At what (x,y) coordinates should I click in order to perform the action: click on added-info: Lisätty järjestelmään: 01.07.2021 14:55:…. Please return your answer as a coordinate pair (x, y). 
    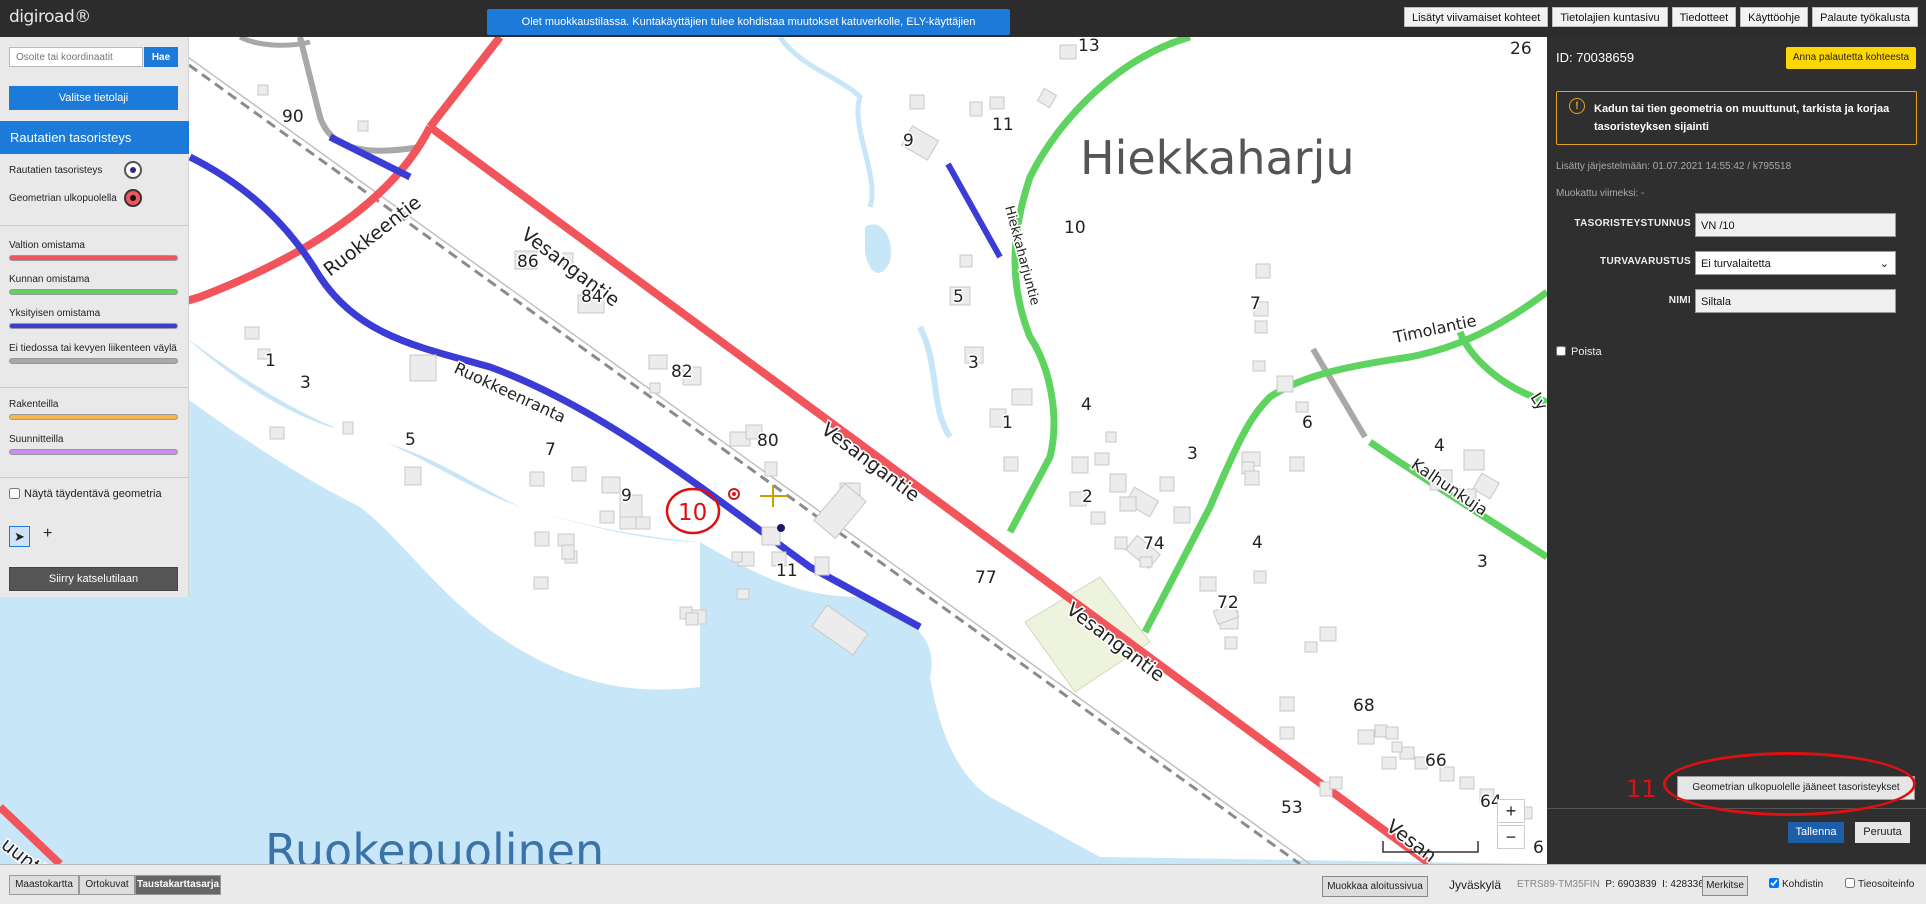
    Looking at the image, I should click on (1674, 166).